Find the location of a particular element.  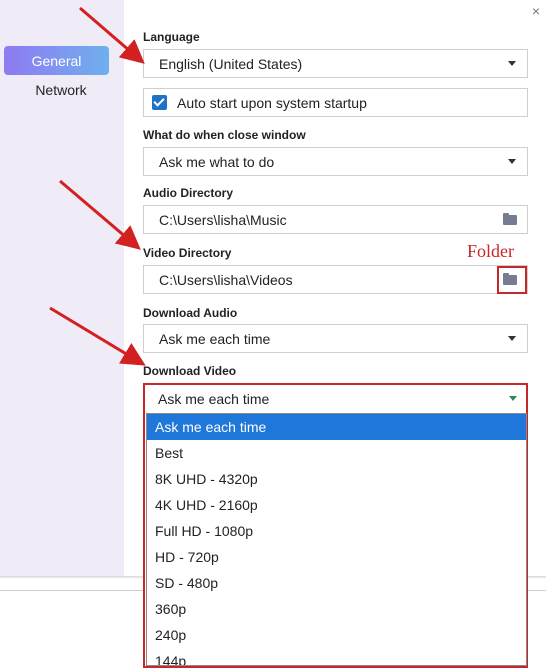

sidebar-item-general: General is located at coordinates (56, 60).